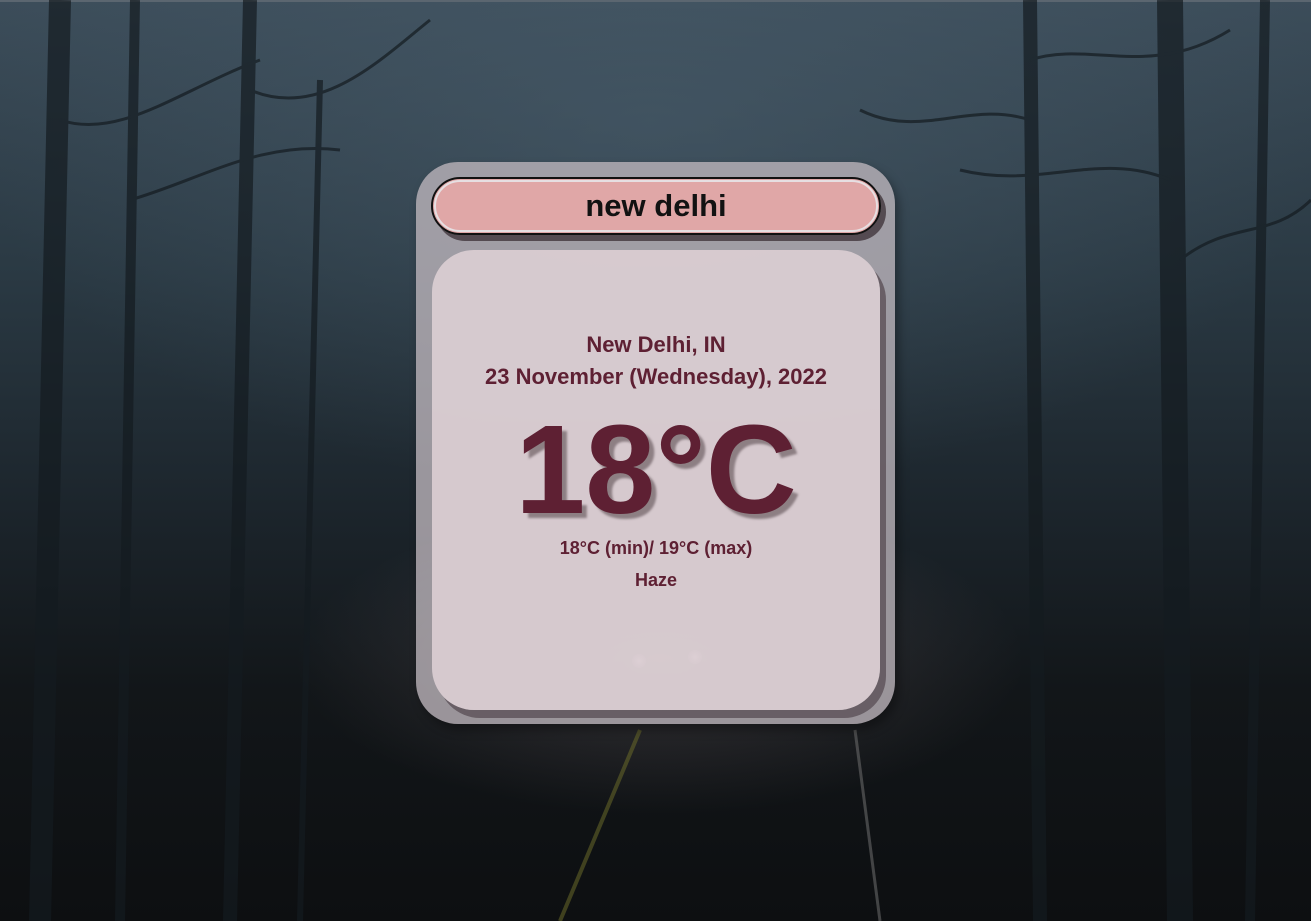 This screenshot has height=921, width=1311. Describe the element at coordinates (656, 344) in the screenshot. I see `location-label: New Delhi, IN` at that location.